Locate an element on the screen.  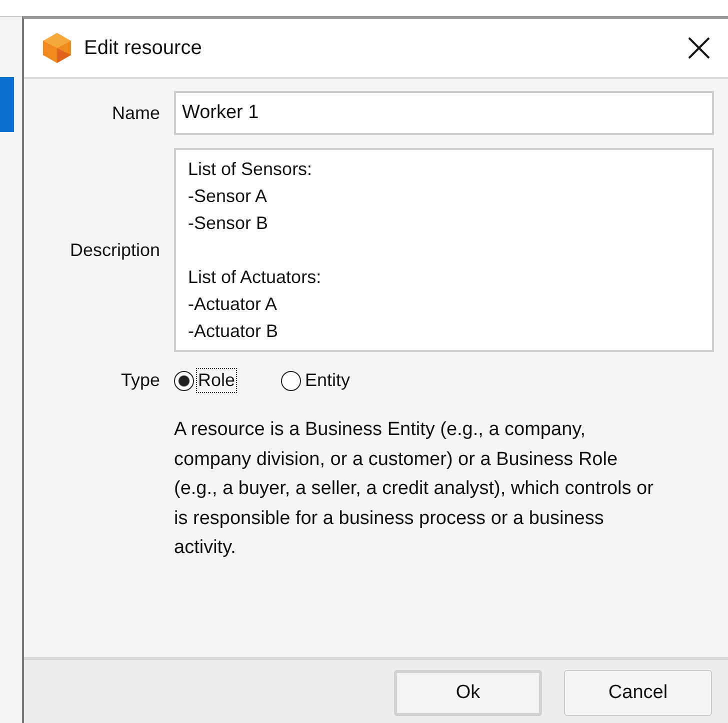
help-text: A resource is a Business Entity (e.g., a company, company division, or a customer) or a Business Role (e.g., a buyer, a seller, a credit analyst), which controls or is responsible for a business process or a business activity. is located at coordinates (414, 489).